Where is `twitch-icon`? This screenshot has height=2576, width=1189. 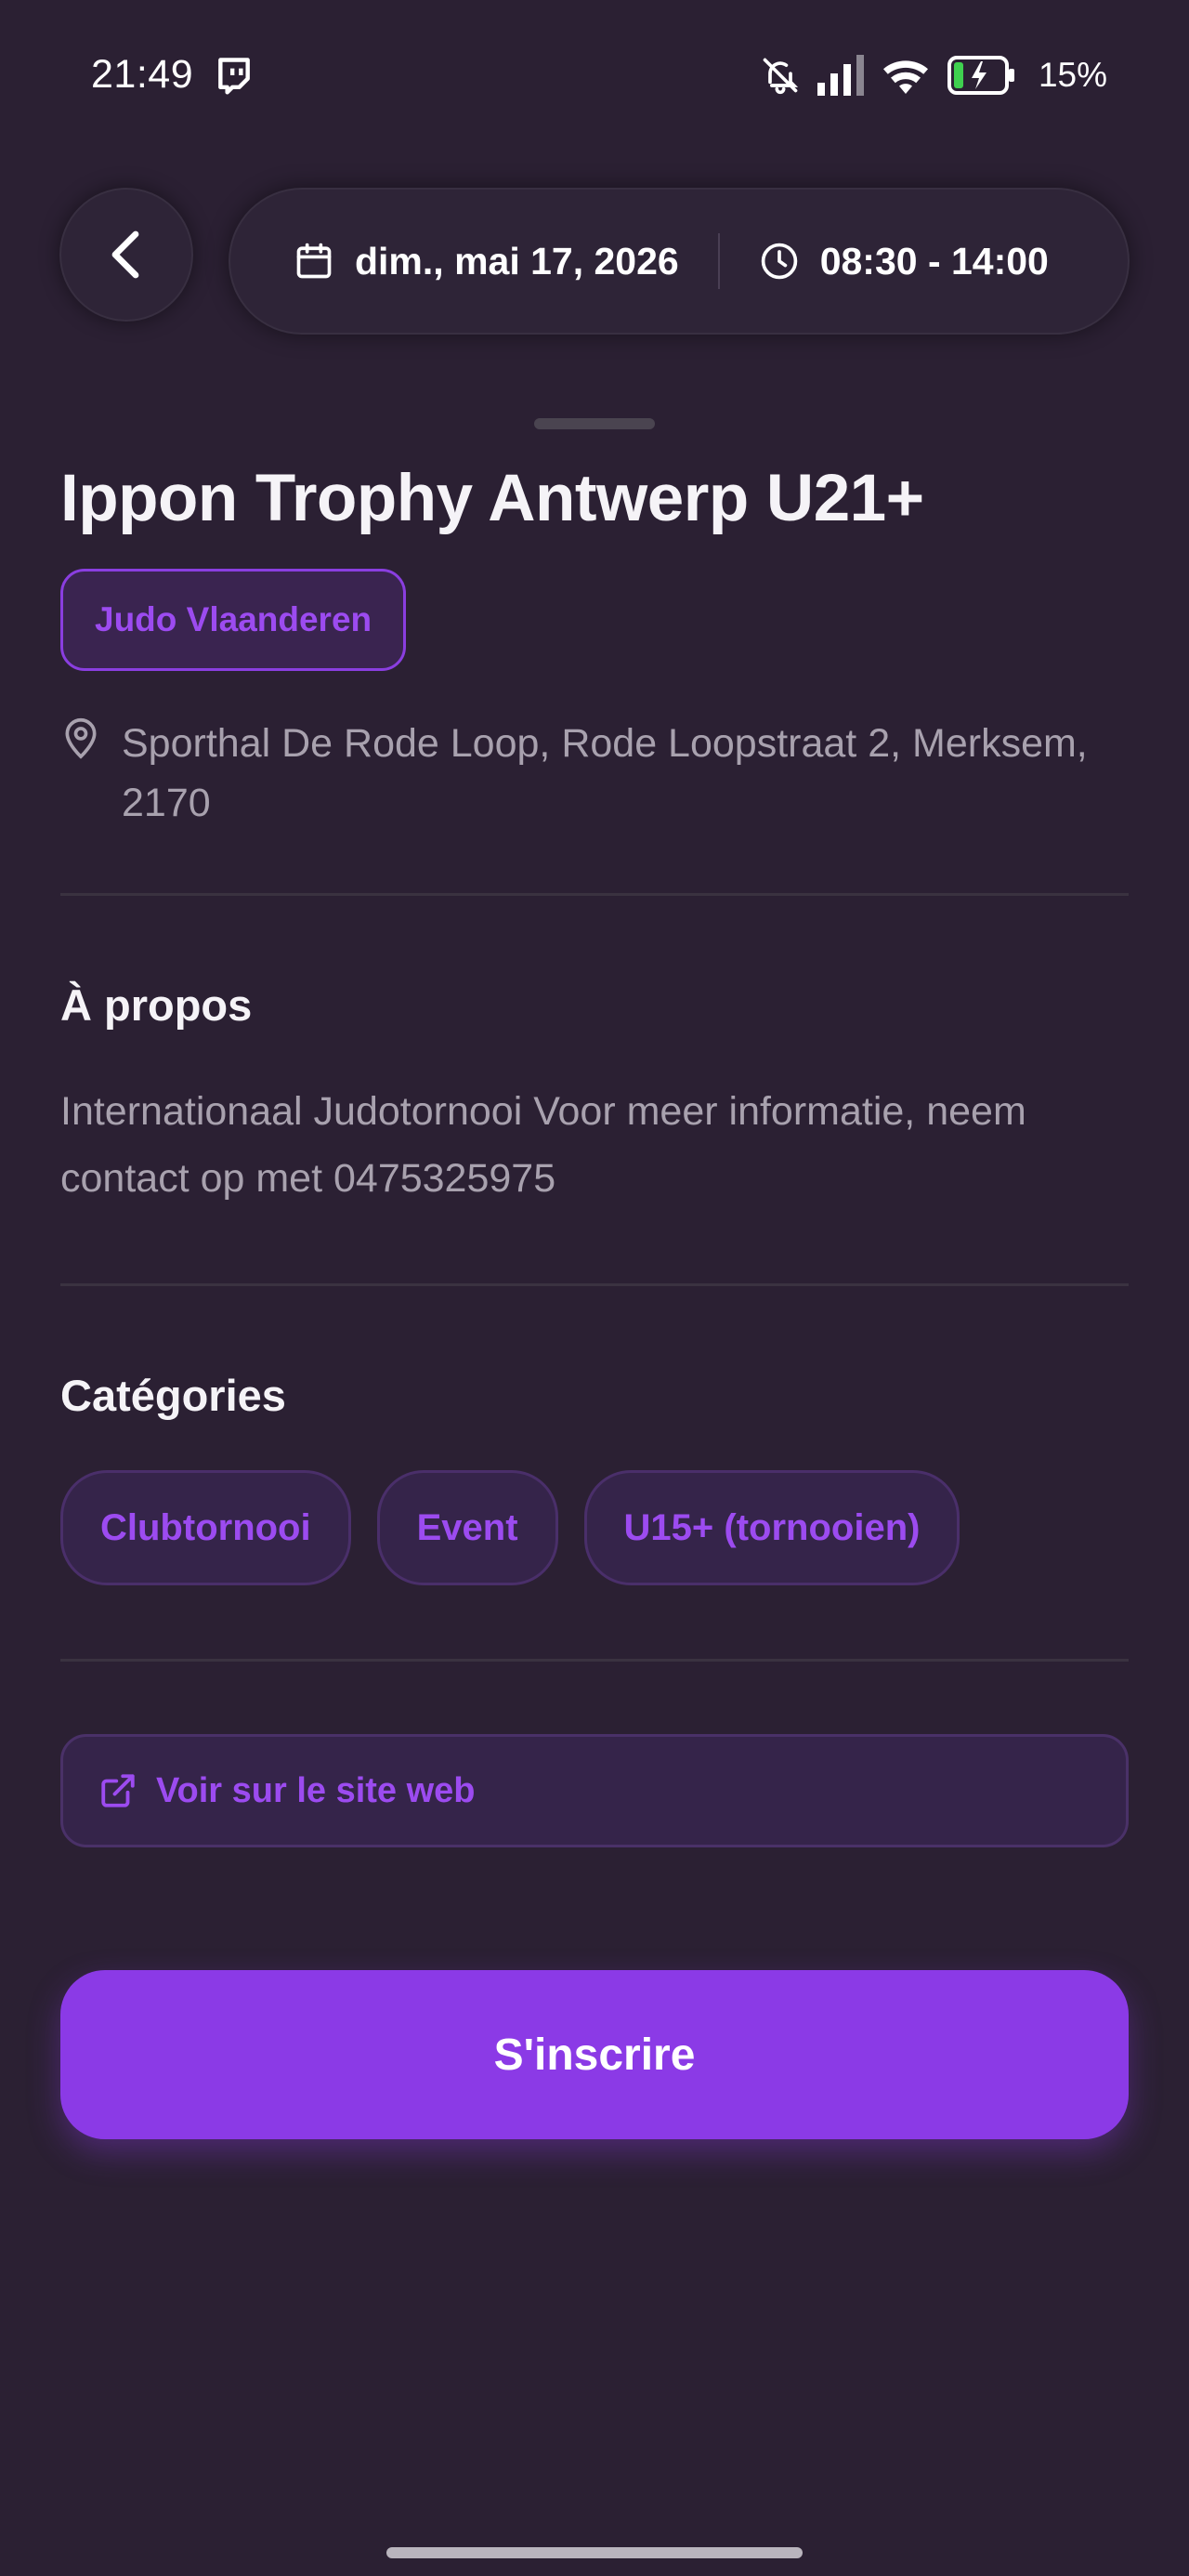
twitch-icon is located at coordinates (234, 76).